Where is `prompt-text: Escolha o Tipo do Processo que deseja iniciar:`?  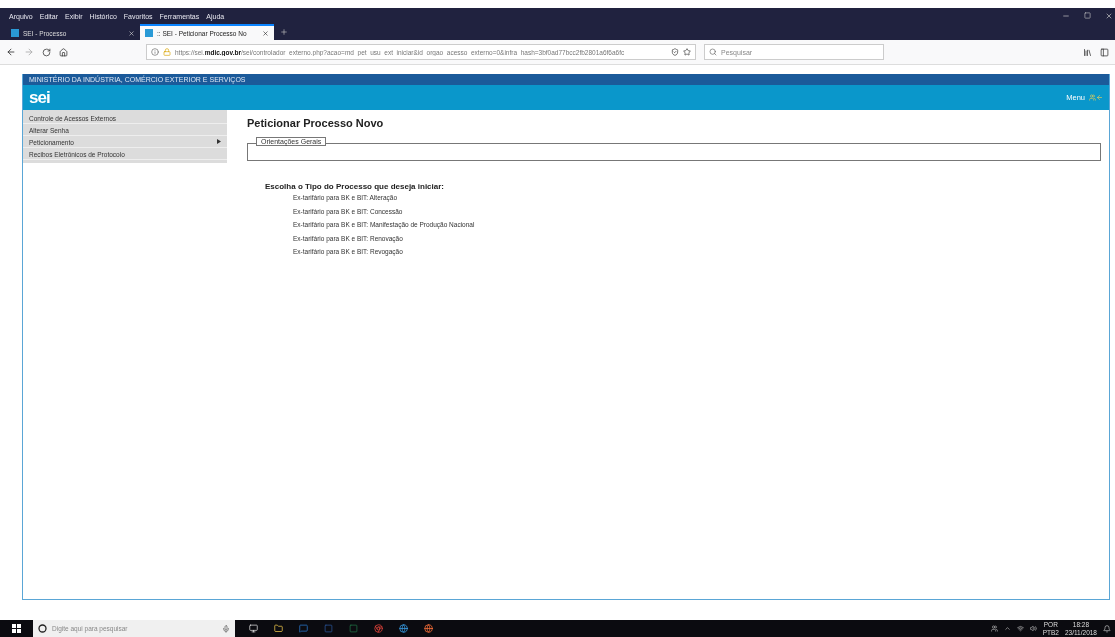 prompt-text: Escolha o Tipo do Processo que deseja iniciar: is located at coordinates (355, 186).